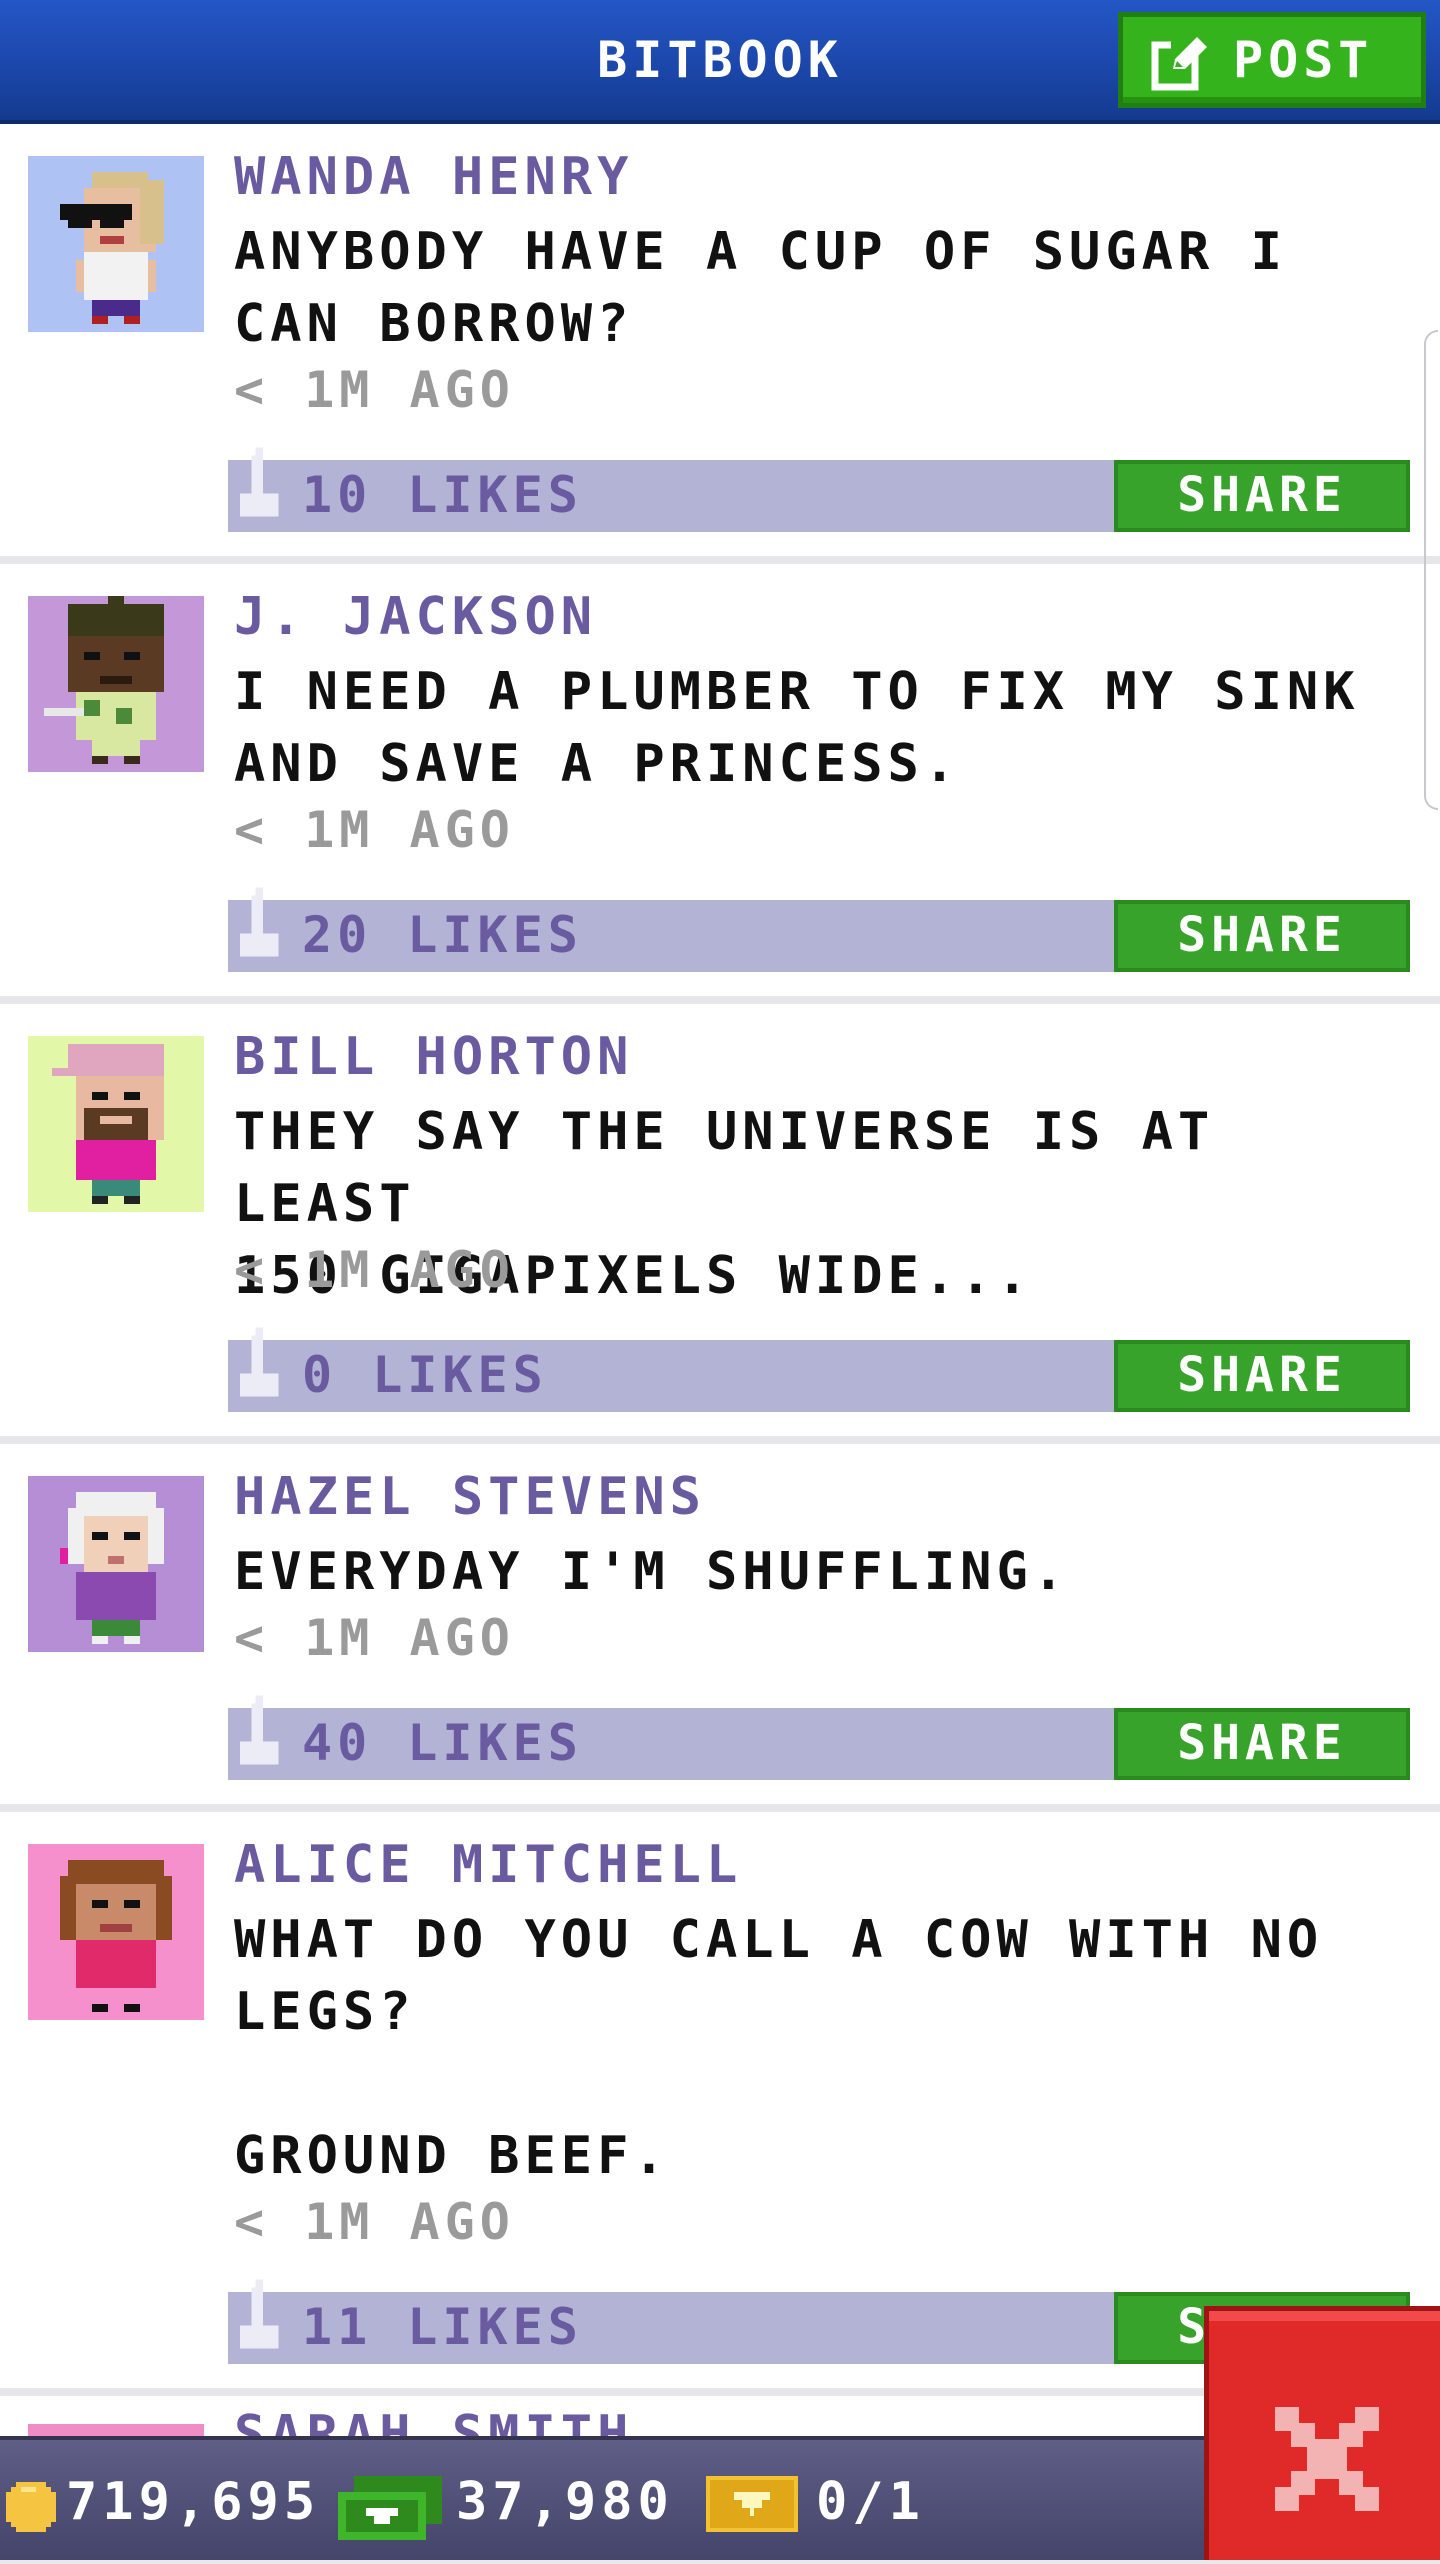  I want to click on post-button: POST, so click(1272, 60).